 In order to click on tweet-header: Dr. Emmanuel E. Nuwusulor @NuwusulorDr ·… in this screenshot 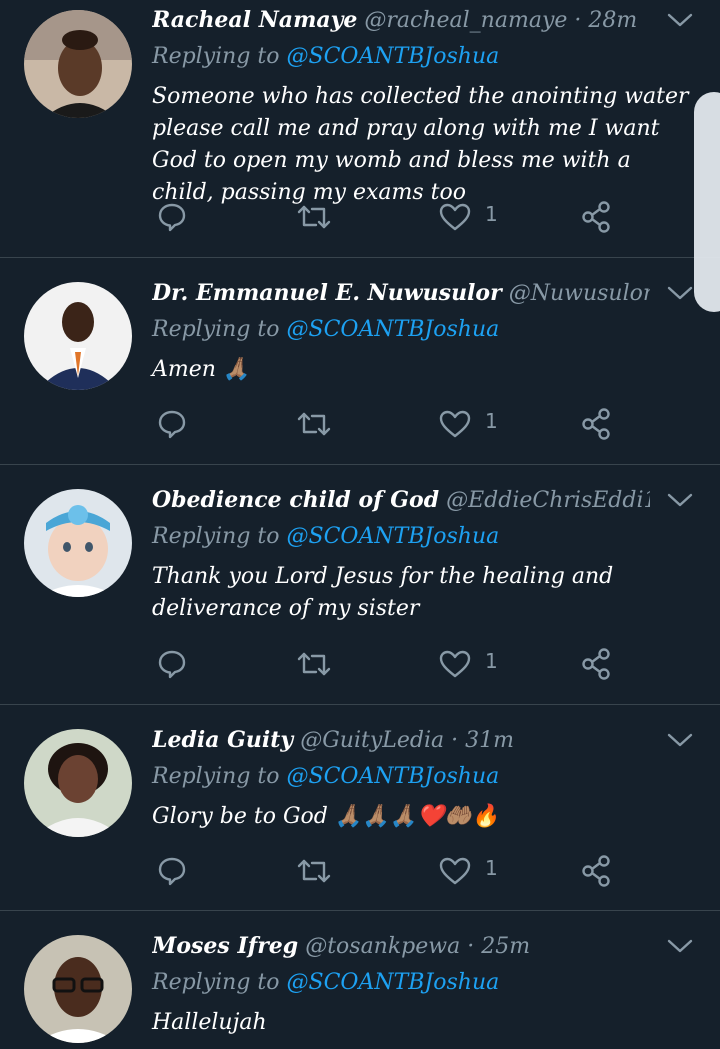, I will do `click(401, 293)`.